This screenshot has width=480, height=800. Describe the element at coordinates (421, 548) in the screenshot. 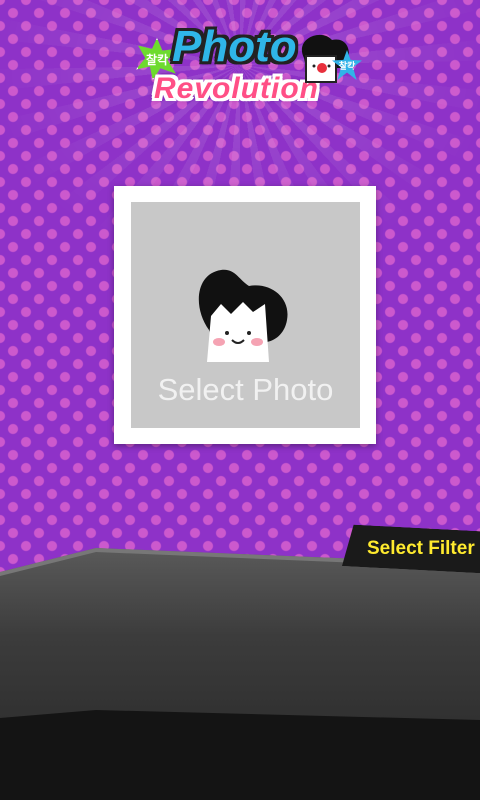

I see `select-filter-label: Select Filter` at that location.